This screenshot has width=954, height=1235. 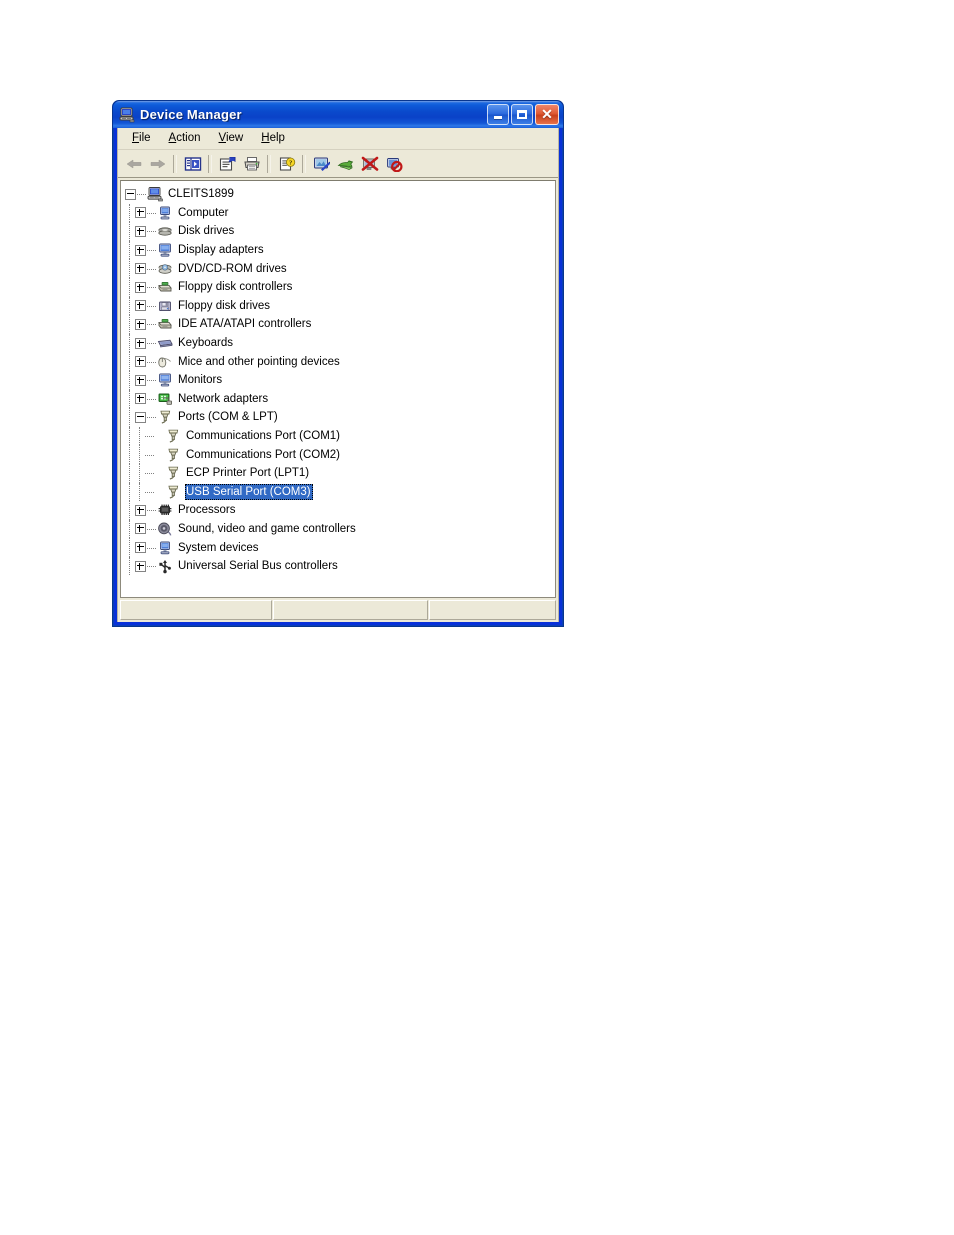 I want to click on tree-item-label: System devices, so click(x=218, y=547).